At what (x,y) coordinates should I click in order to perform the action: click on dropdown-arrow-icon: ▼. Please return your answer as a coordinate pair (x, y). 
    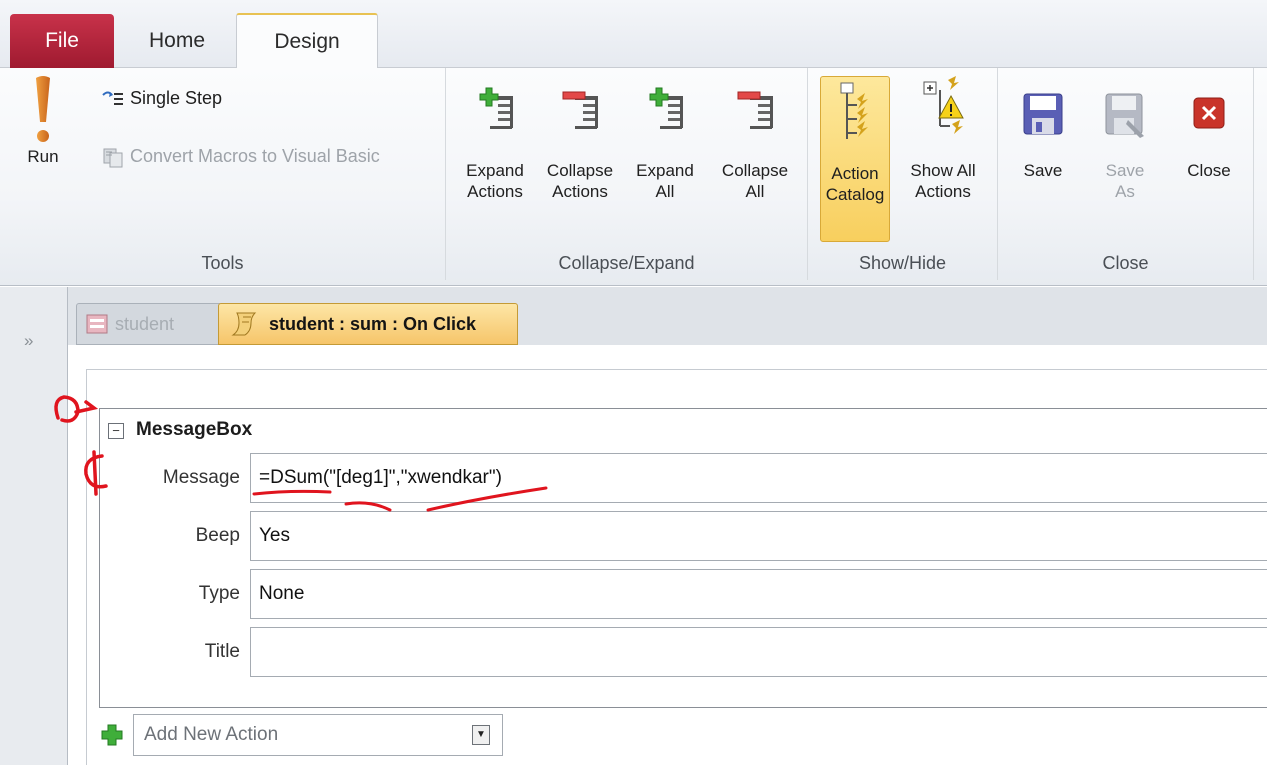
    Looking at the image, I should click on (481, 735).